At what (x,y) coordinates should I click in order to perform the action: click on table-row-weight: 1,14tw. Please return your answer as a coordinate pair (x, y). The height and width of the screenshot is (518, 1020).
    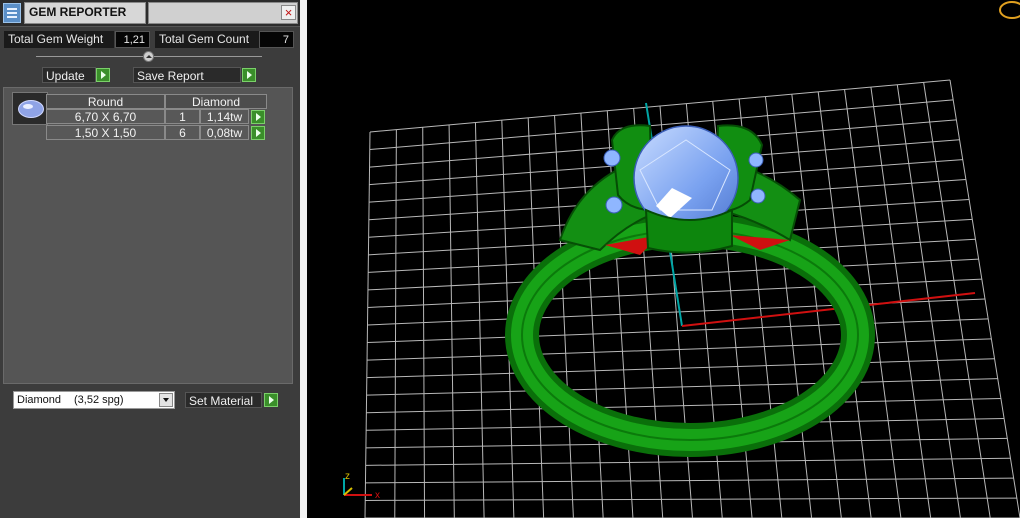
    Looking at the image, I should click on (224, 116).